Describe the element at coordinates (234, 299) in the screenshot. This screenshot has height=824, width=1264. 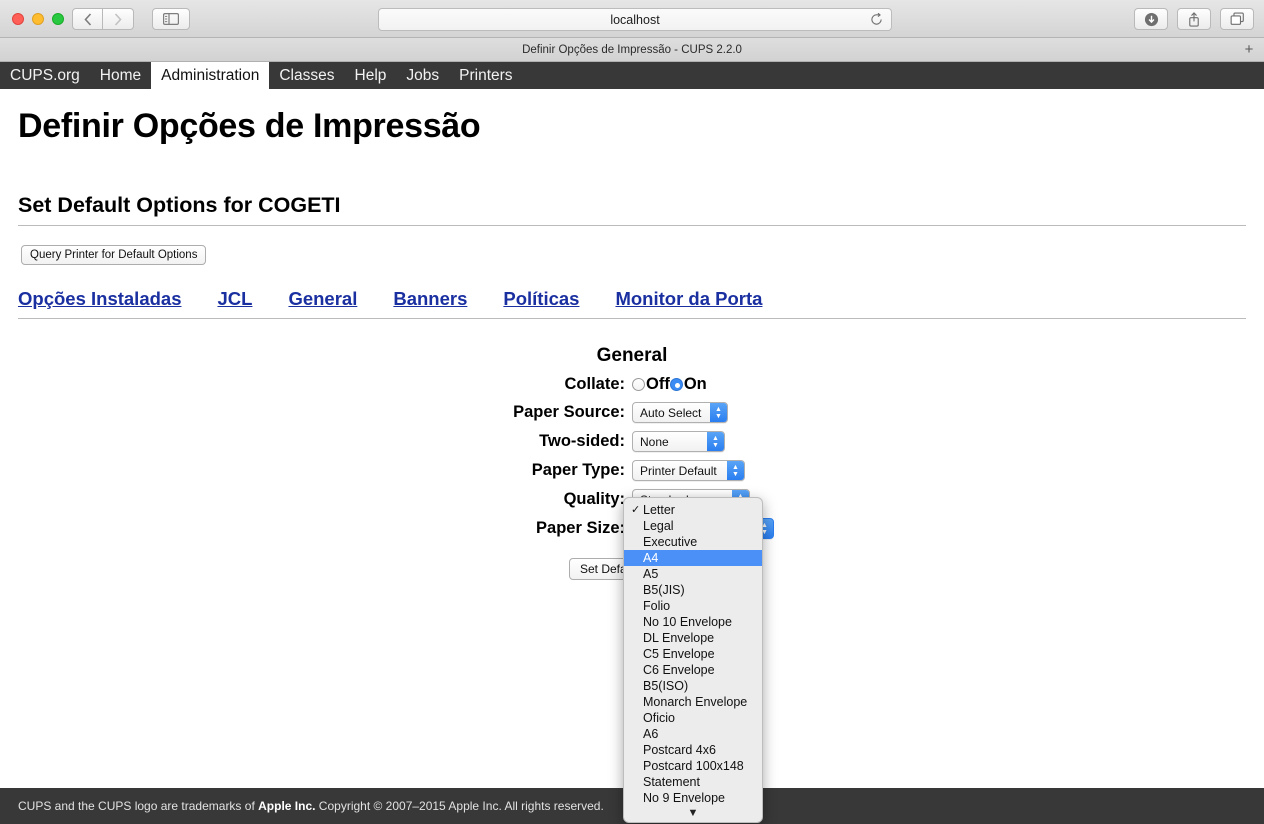
I see `tab-jcl: JCL` at that location.